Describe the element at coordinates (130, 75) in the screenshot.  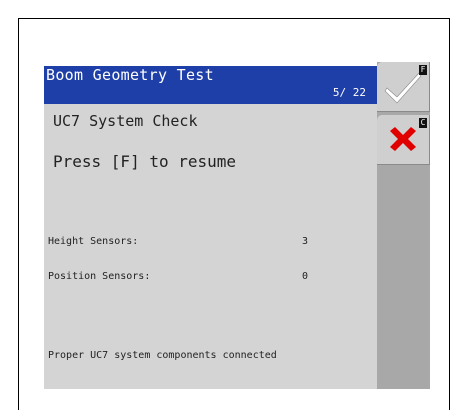
I see `window-title: Boom Geometry Test` at that location.